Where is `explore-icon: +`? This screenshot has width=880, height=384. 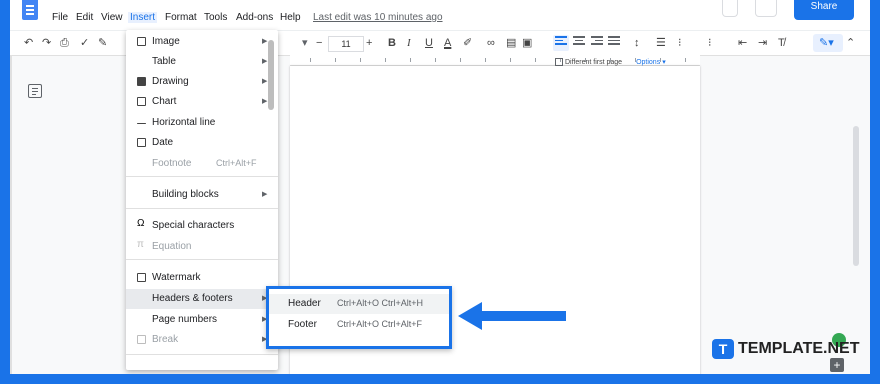
explore-icon: + is located at coordinates (837, 365).